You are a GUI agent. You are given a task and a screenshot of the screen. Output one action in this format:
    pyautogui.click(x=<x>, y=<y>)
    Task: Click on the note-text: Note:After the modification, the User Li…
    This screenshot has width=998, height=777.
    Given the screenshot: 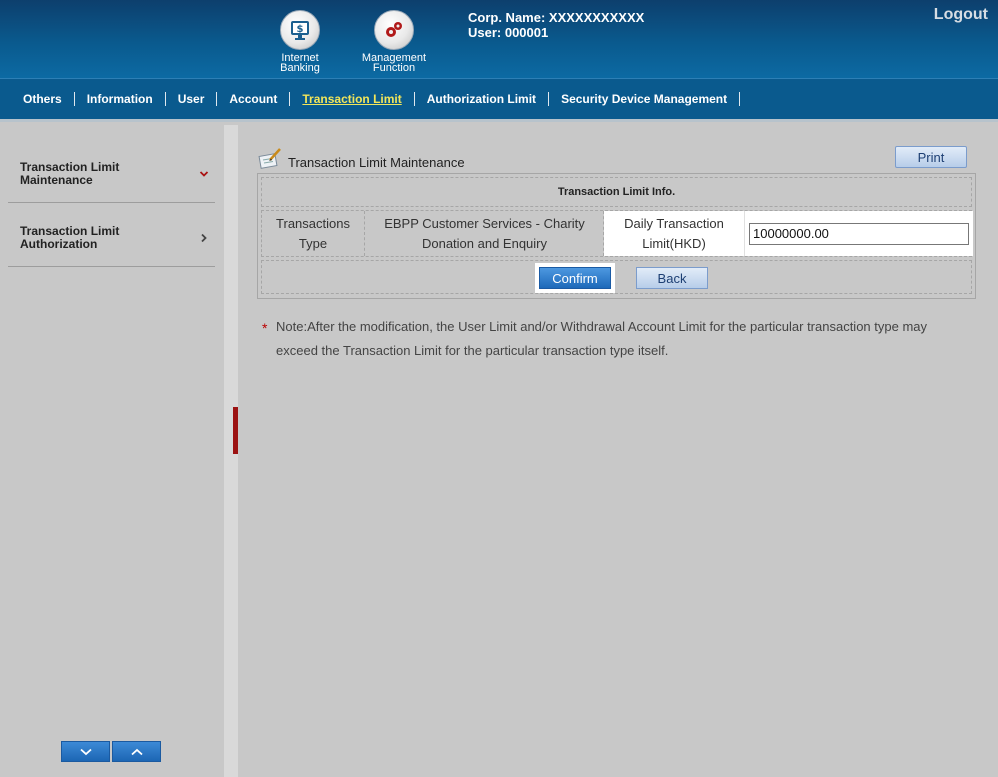 What is the action you would take?
    pyautogui.click(x=602, y=338)
    